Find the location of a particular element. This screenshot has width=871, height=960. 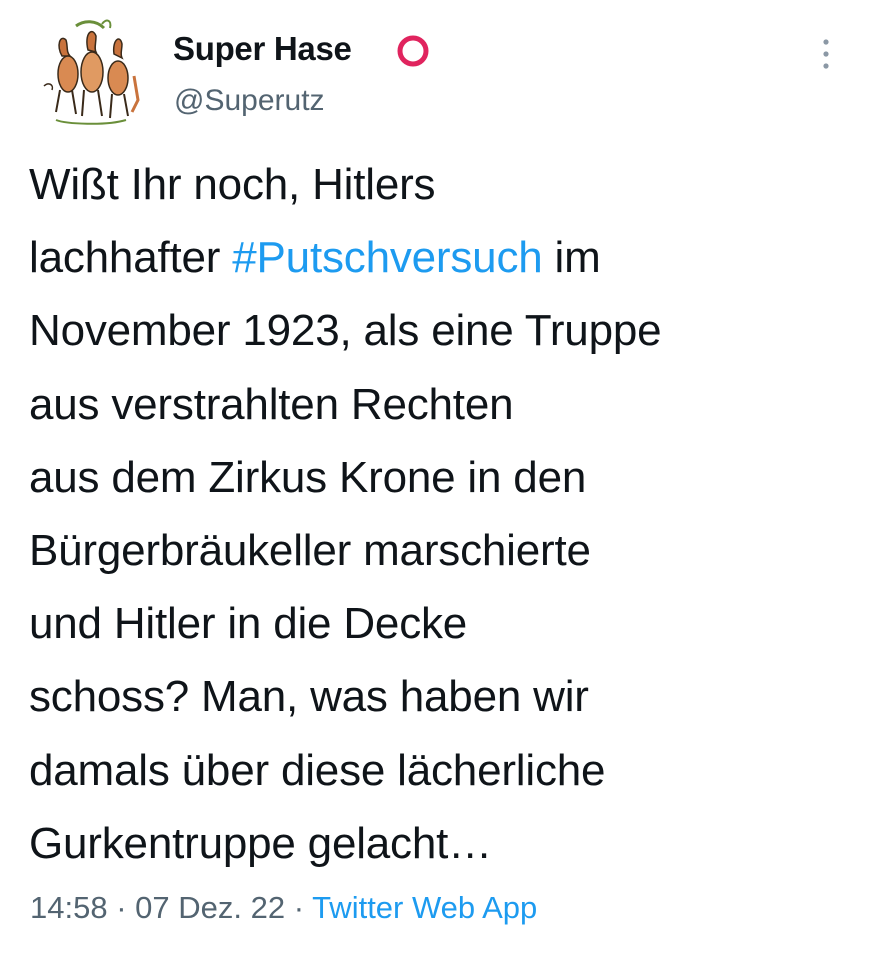

avatar is located at coordinates (88, 76).